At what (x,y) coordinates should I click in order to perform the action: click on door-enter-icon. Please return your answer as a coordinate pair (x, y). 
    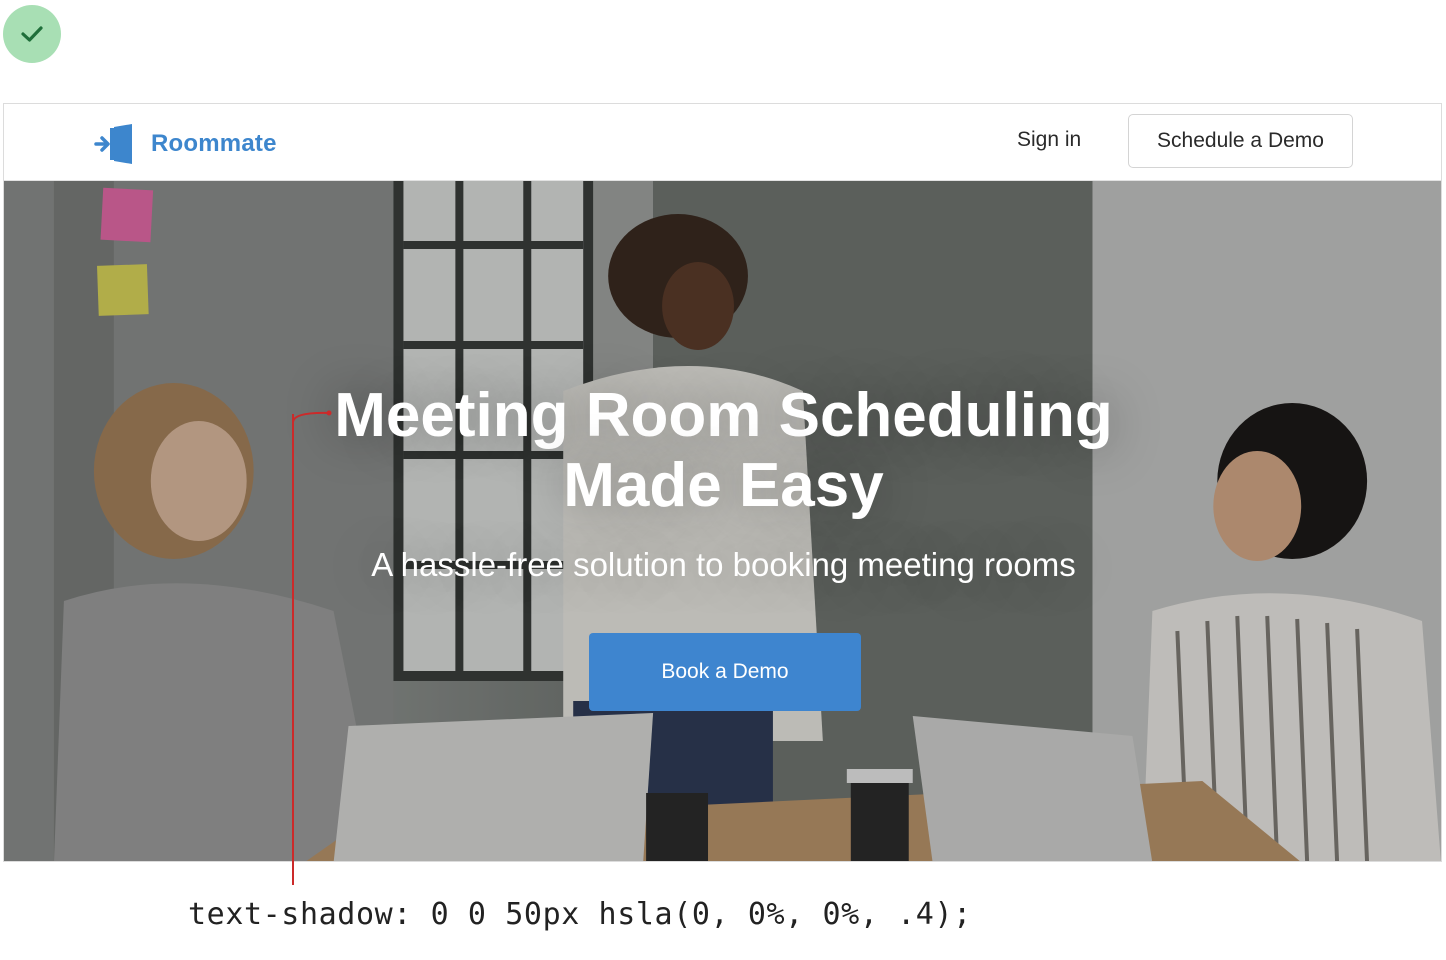
    Looking at the image, I should click on (113, 144).